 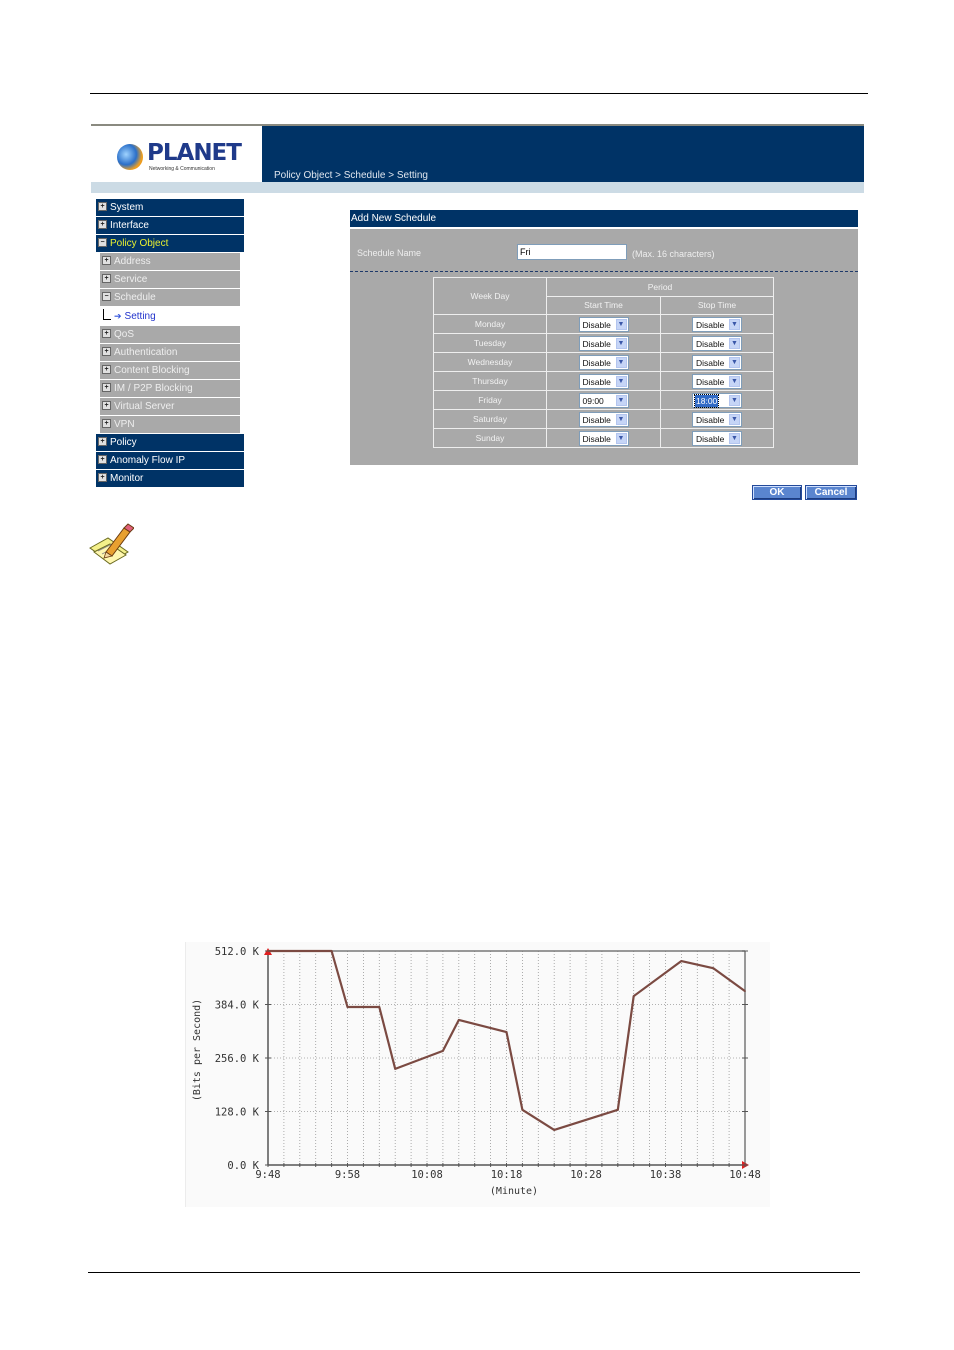 What do you see at coordinates (831, 492) in the screenshot?
I see `cancel-button: Cancel` at bounding box center [831, 492].